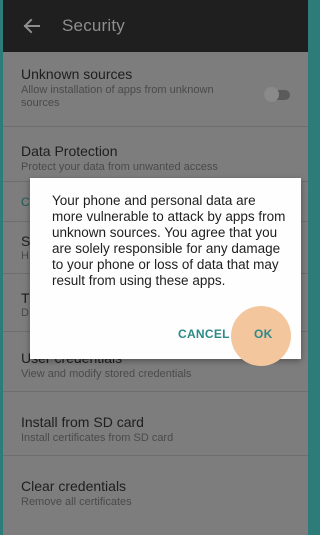 Image resolution: width=320 pixels, height=535 pixels. I want to click on setting-subtitle: Install certificates from SD card, so click(97, 438).